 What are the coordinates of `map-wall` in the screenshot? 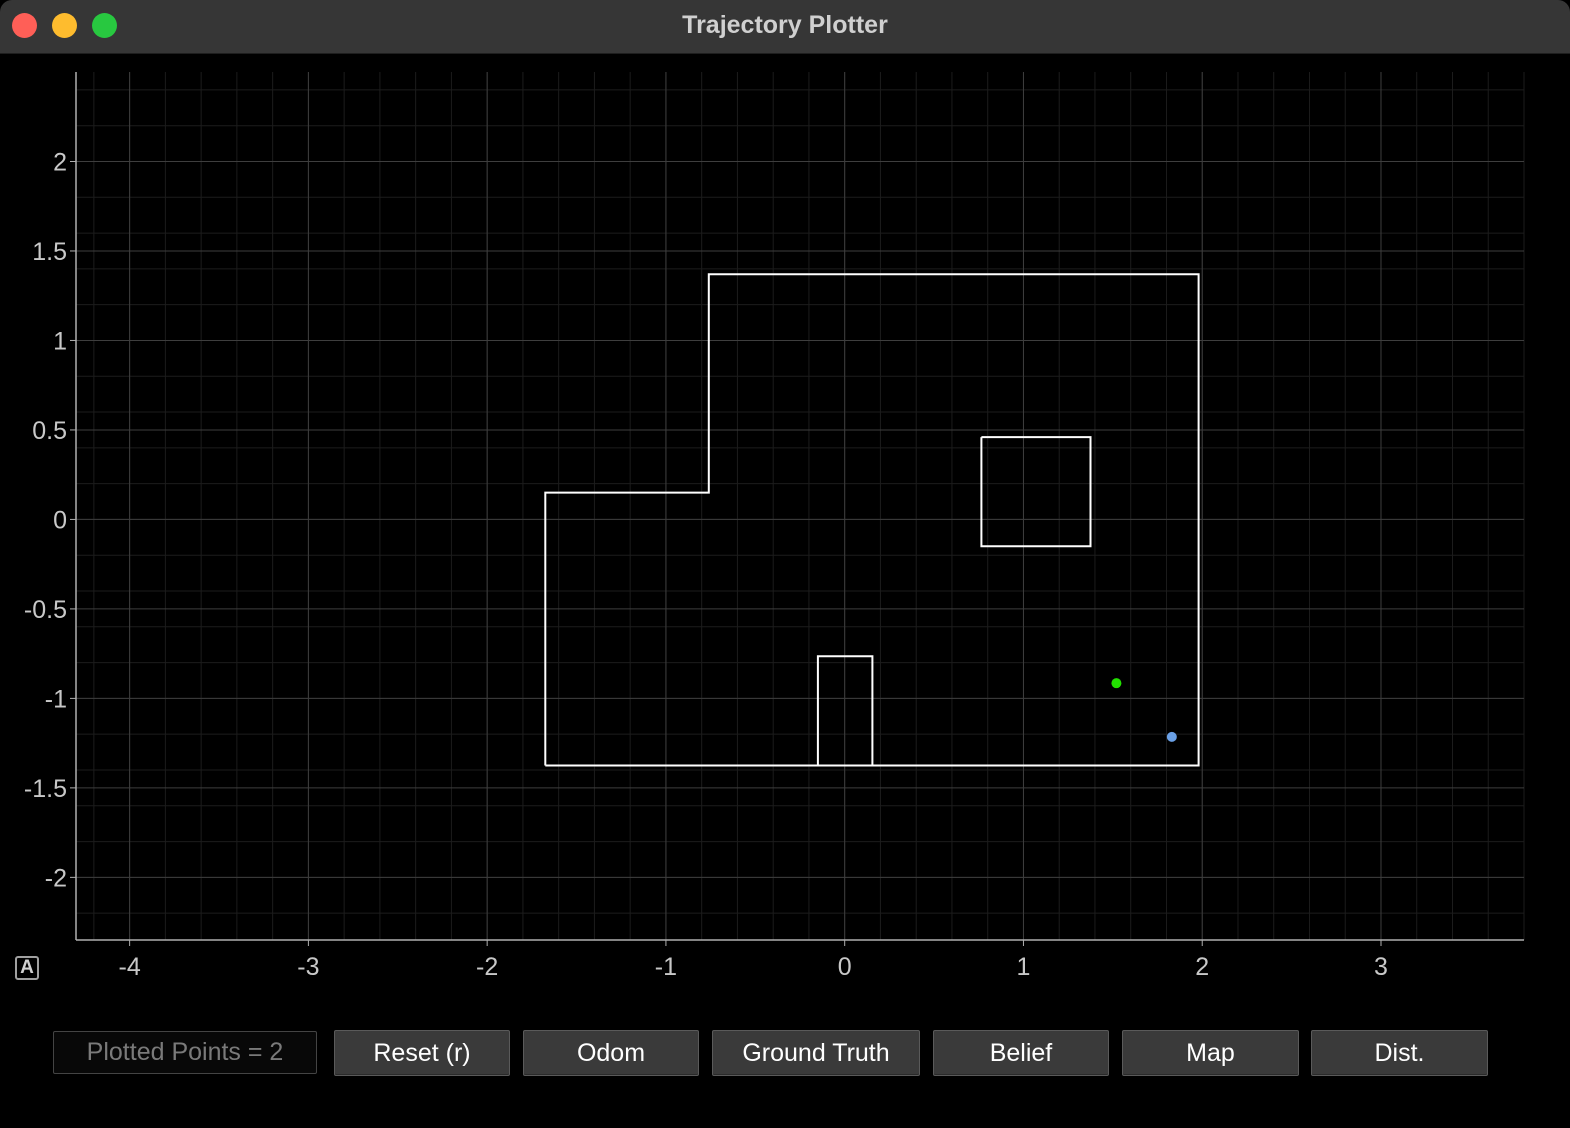 It's located at (1036, 492).